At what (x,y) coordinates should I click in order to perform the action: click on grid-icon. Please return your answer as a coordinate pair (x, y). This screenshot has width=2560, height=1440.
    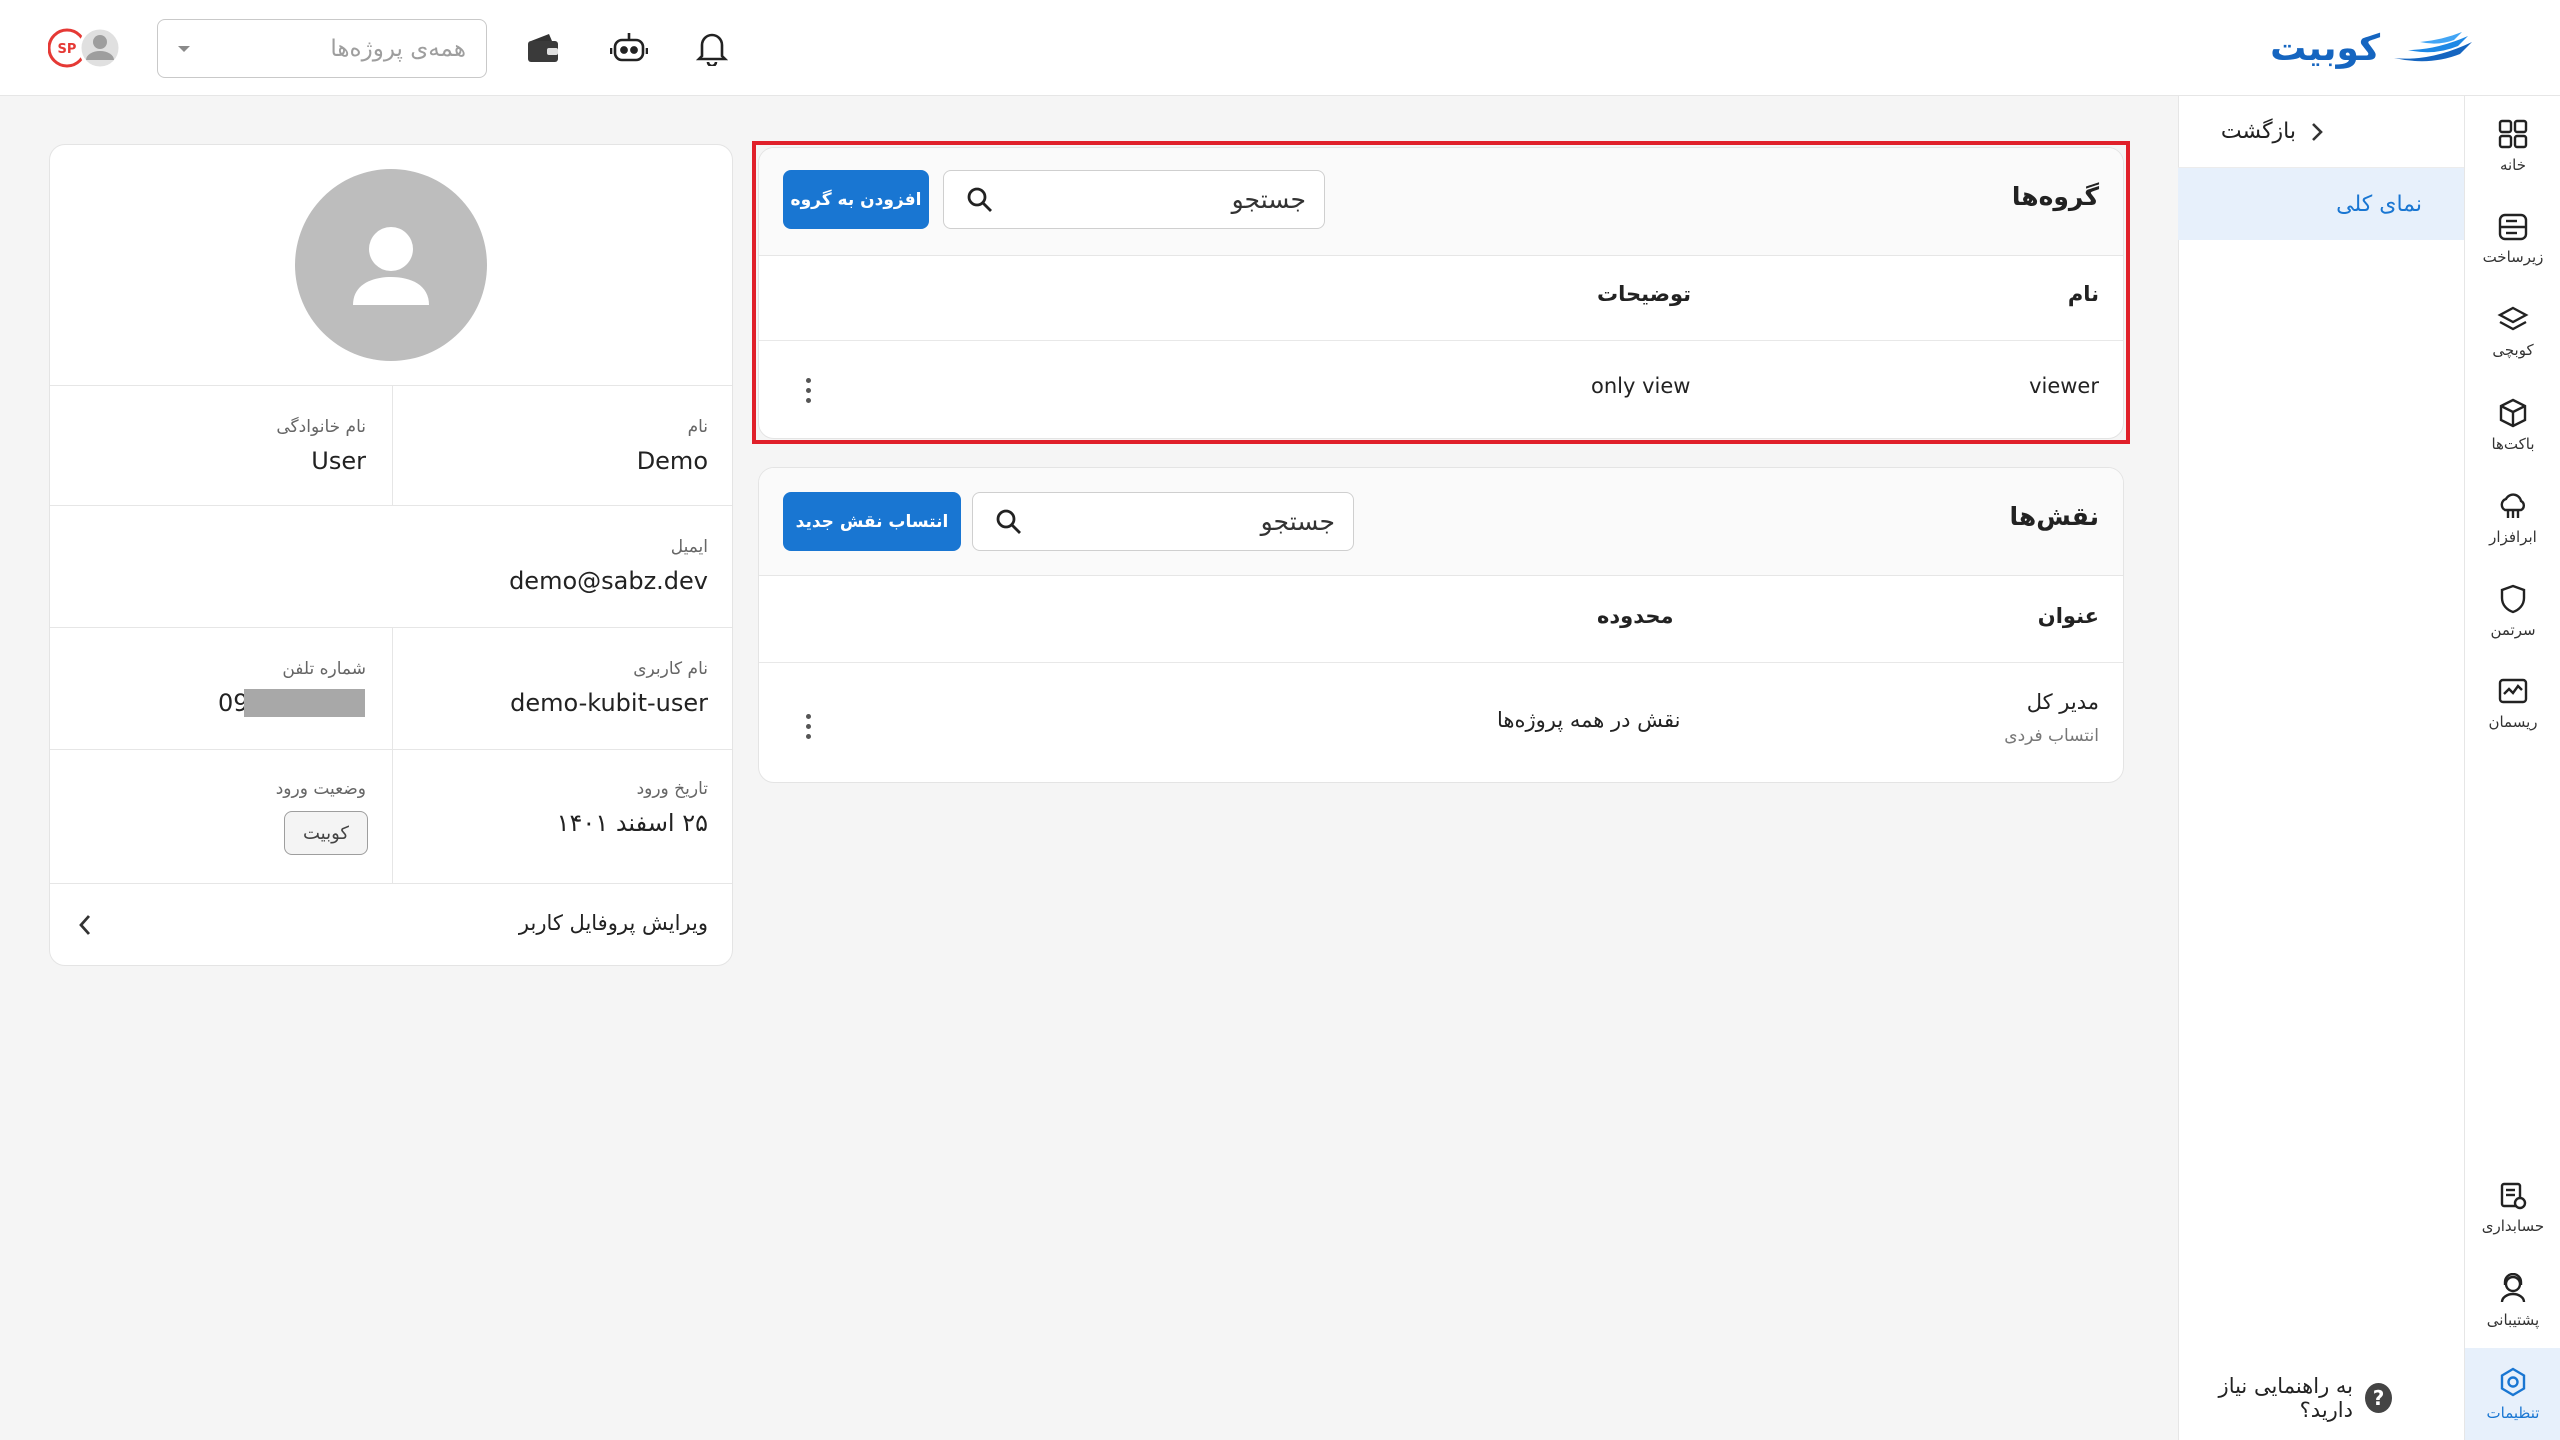
    Looking at the image, I should click on (2513, 134).